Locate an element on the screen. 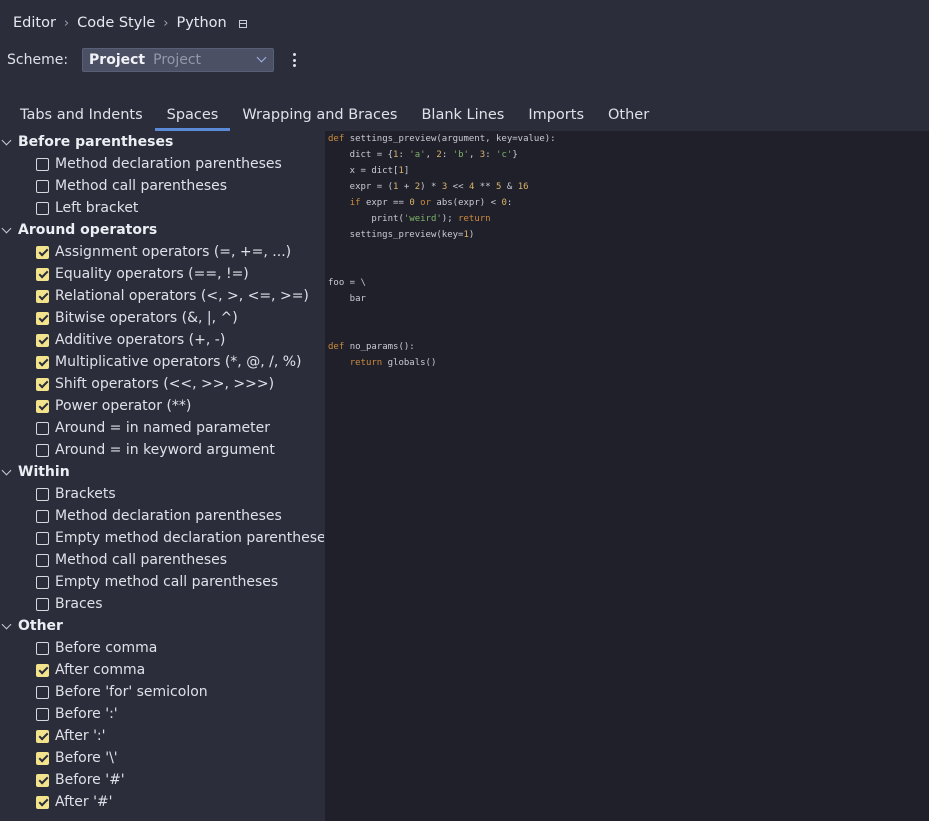  option-label: Before ':' is located at coordinates (86, 714).